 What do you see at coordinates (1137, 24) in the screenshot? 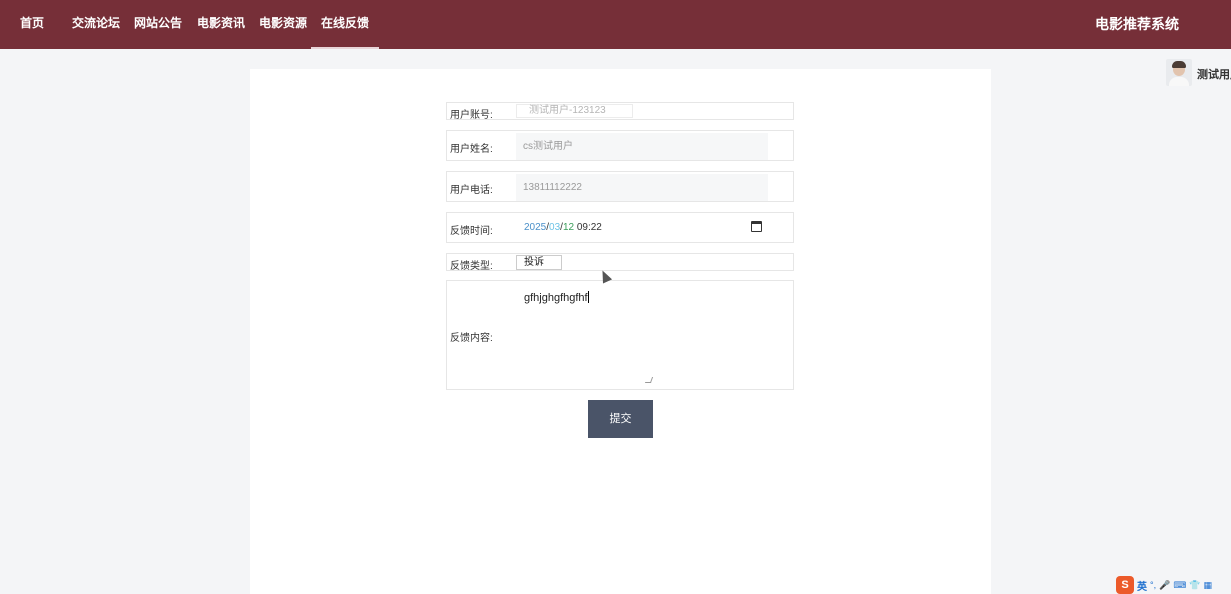
I see `site-brand: 电影推荐系统` at bounding box center [1137, 24].